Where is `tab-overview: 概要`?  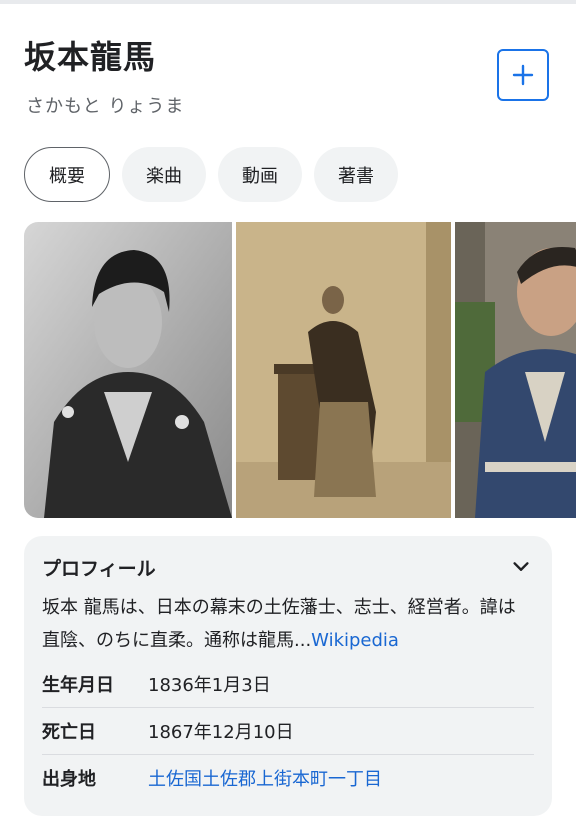 tab-overview: 概要 is located at coordinates (67, 174).